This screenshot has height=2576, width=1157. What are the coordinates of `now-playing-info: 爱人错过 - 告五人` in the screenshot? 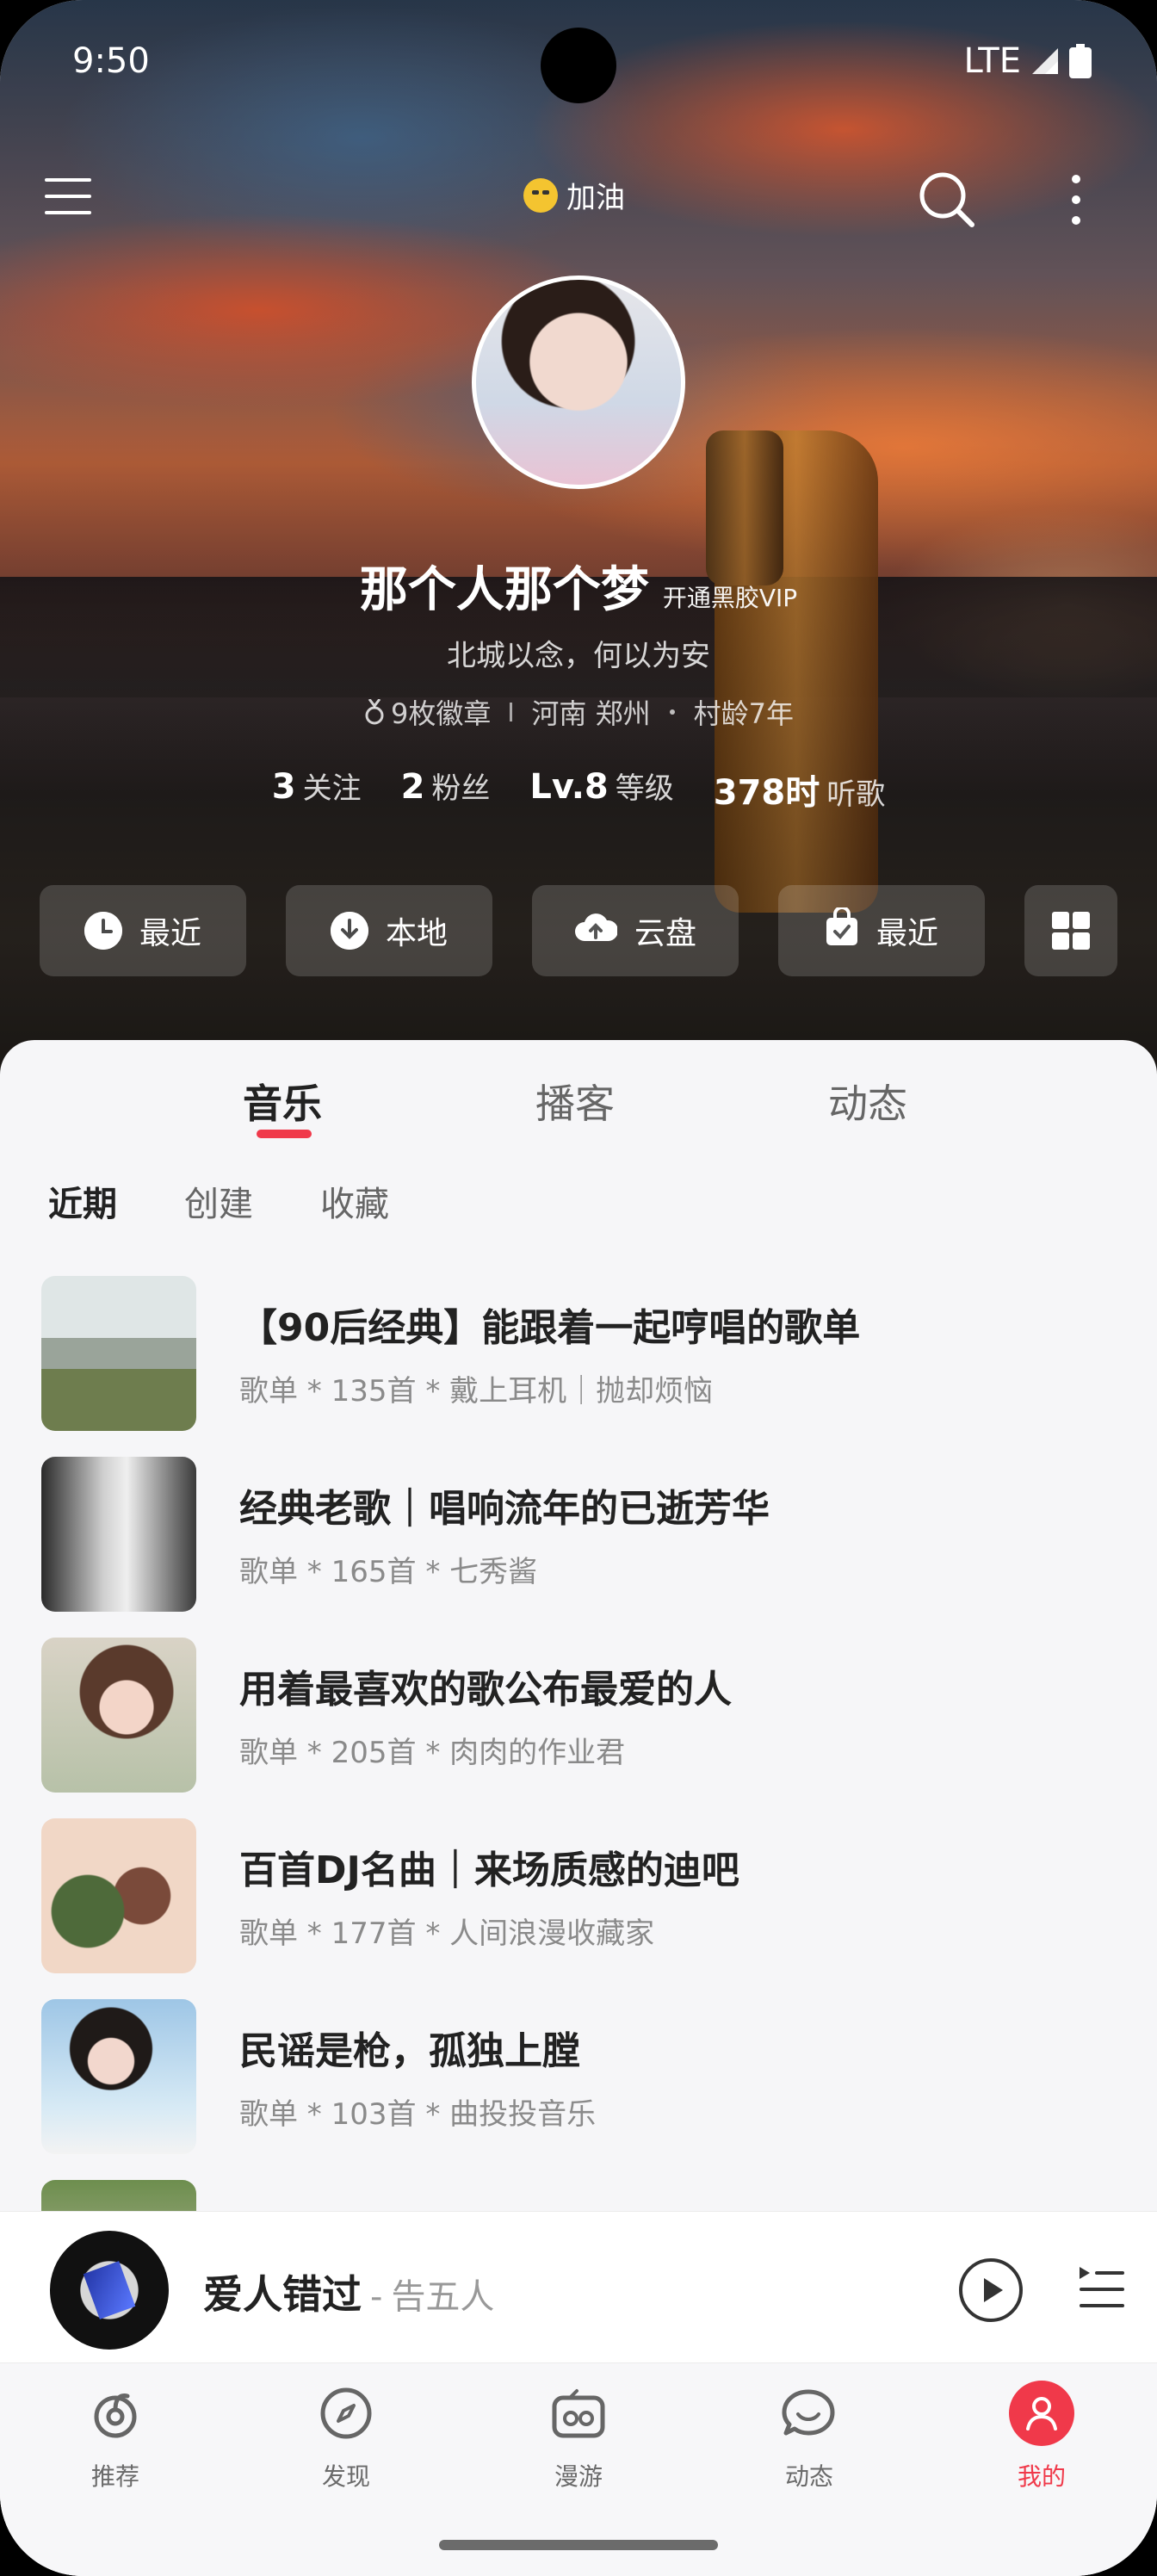 It's located at (348, 2292).